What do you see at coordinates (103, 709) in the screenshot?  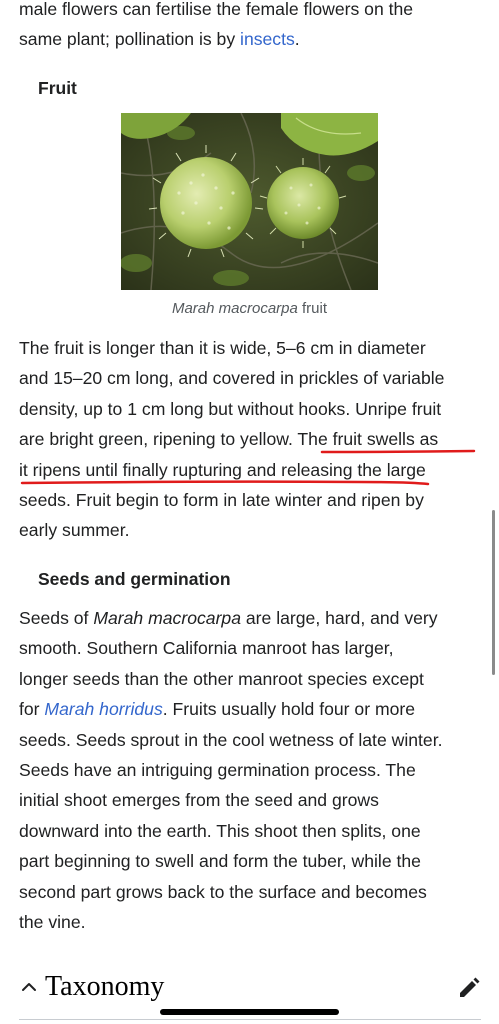 I see `marah-horridus-link: Marah horridus` at bounding box center [103, 709].